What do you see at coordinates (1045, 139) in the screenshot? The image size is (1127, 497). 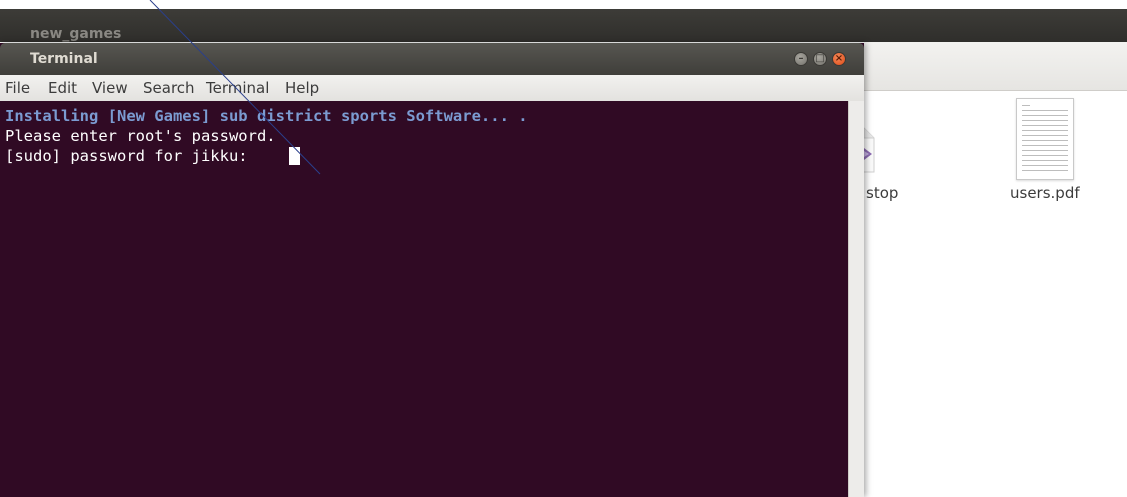 I see `pdf-document-icon` at bounding box center [1045, 139].